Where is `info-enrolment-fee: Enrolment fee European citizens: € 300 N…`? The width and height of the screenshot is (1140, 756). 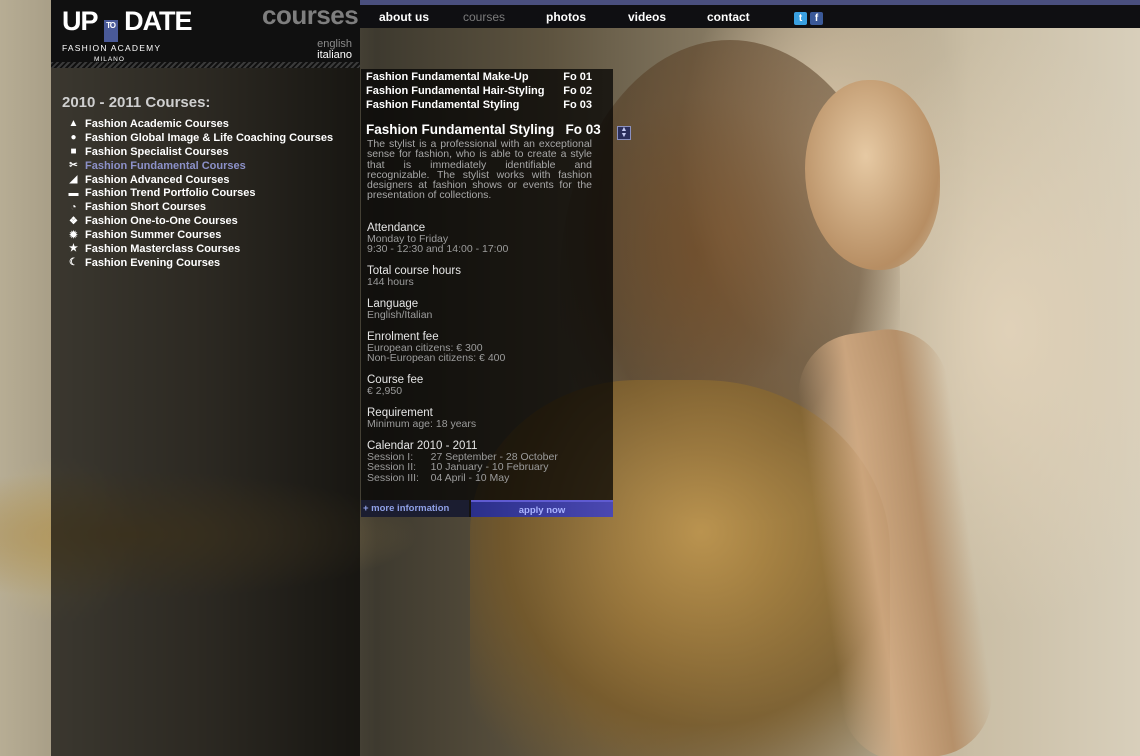
info-enrolment-fee: Enrolment fee European citizens: € 300 N… is located at coordinates (487, 347).